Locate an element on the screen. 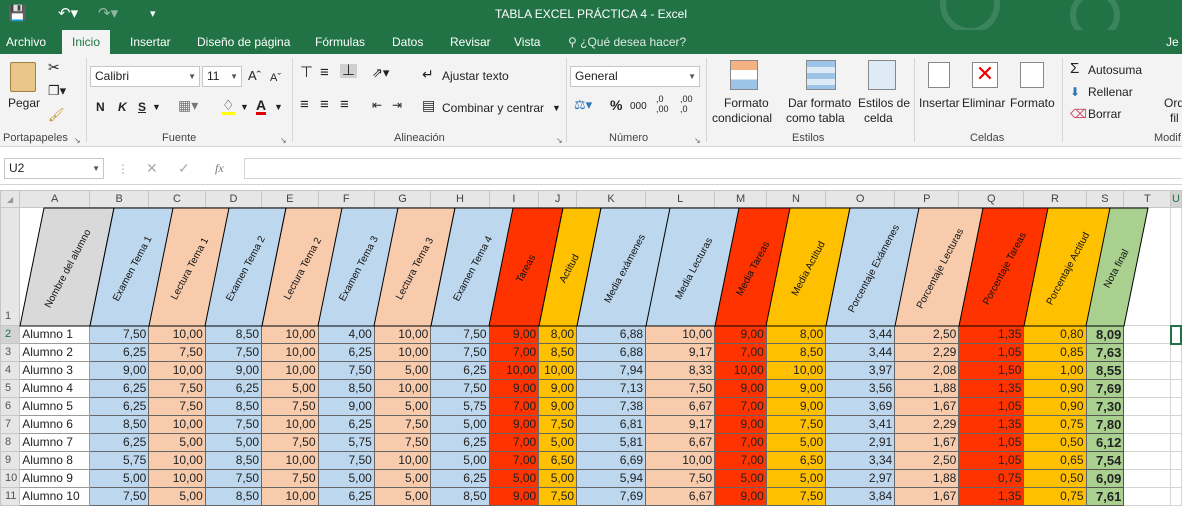 This screenshot has height=506, width=1182. tab-archivo: Archivo is located at coordinates (26, 42).